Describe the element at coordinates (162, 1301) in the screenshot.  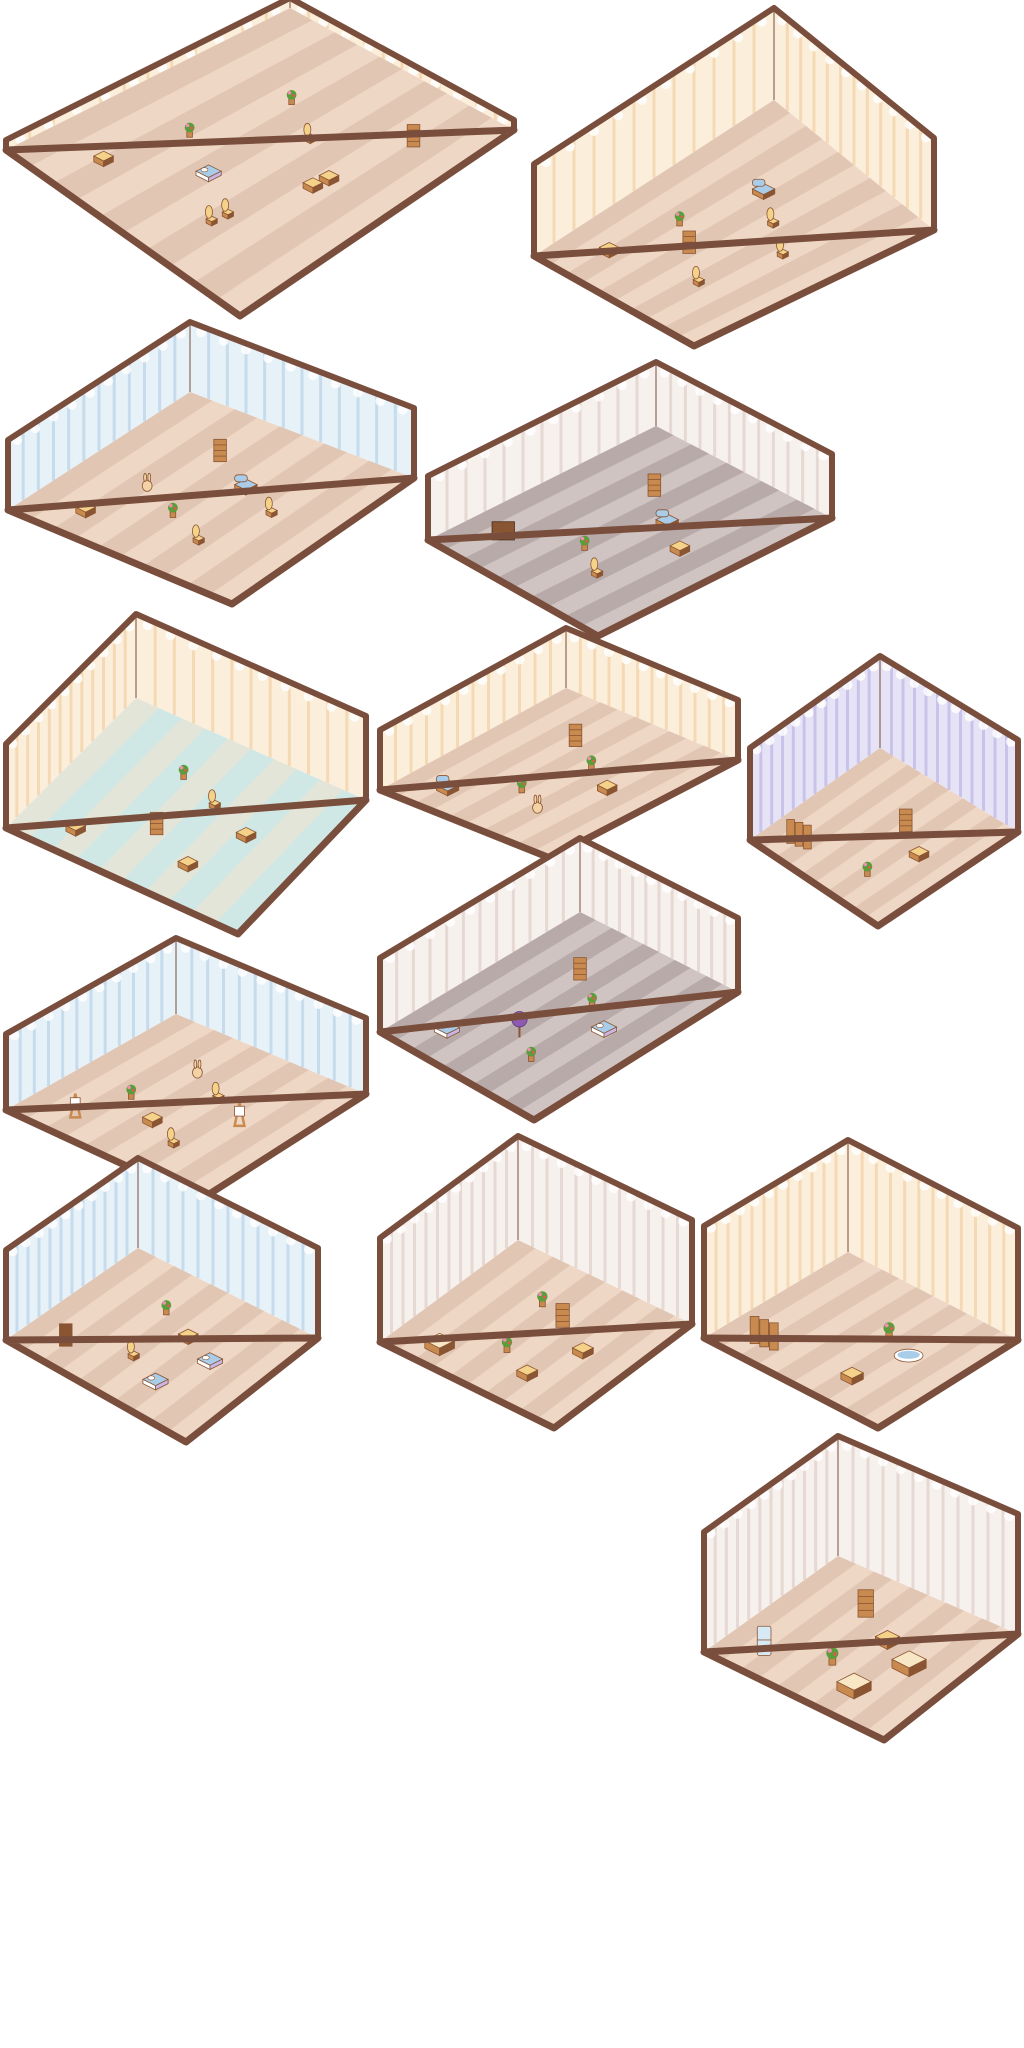
I see `room-library-bedroom` at that location.